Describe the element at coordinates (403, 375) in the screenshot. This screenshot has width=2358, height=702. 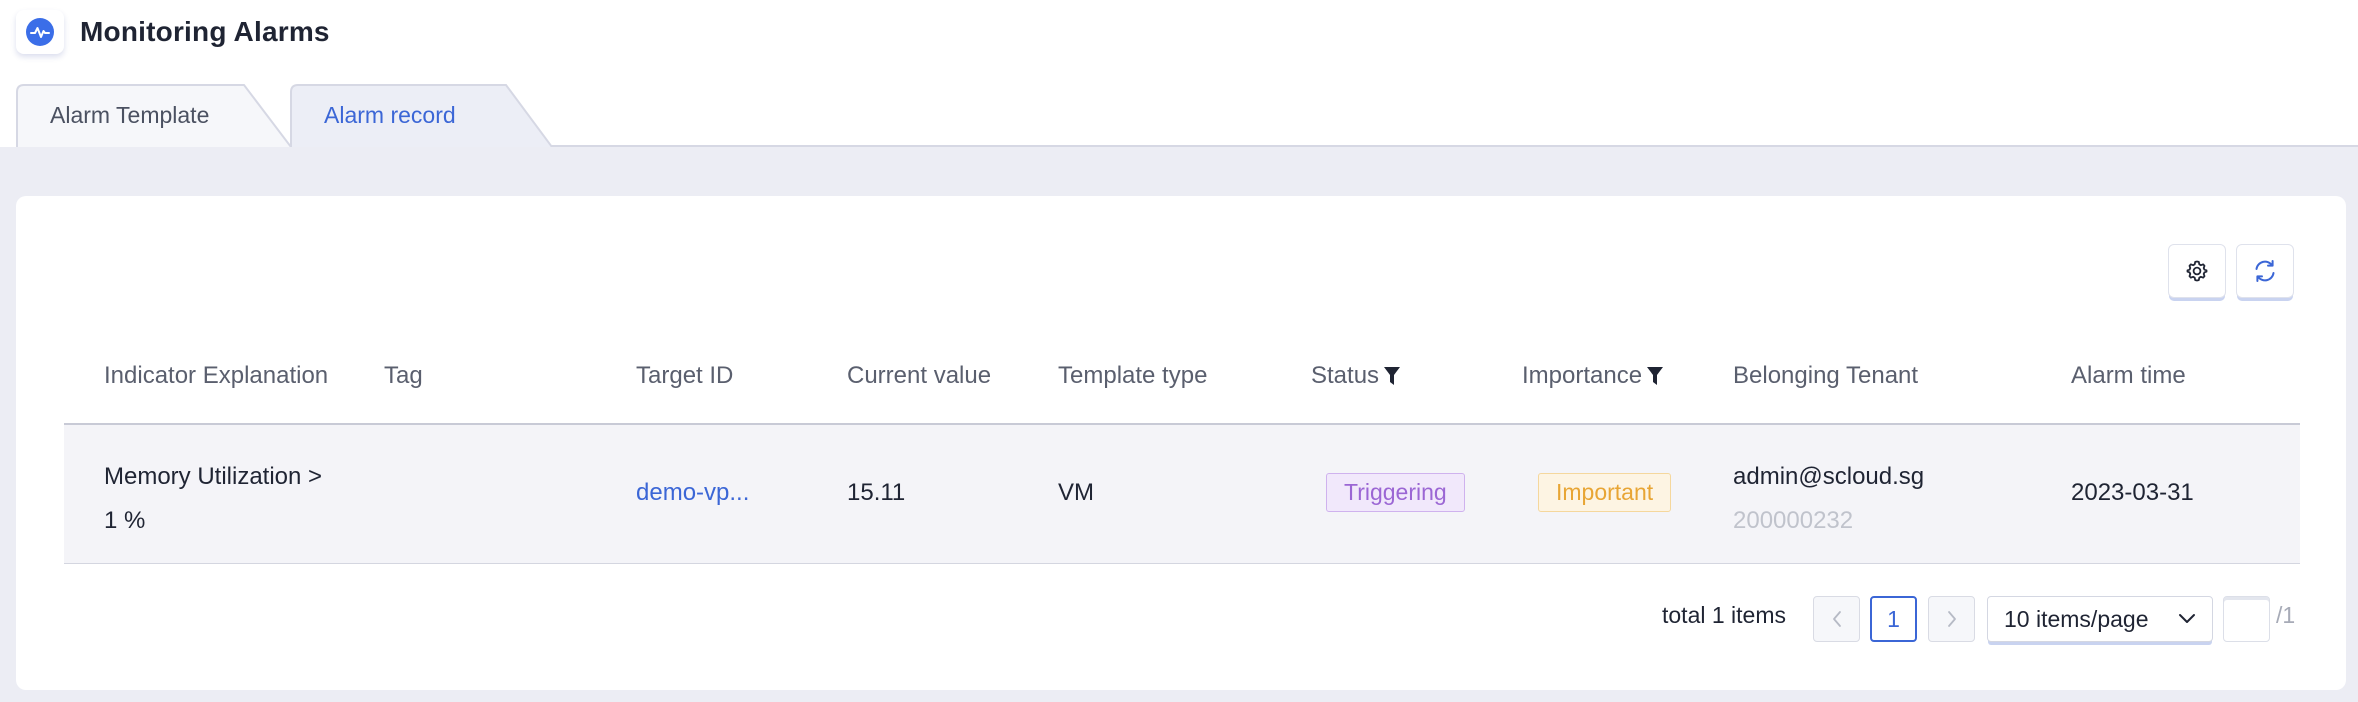
I see `column-header-tag: Tag` at that location.